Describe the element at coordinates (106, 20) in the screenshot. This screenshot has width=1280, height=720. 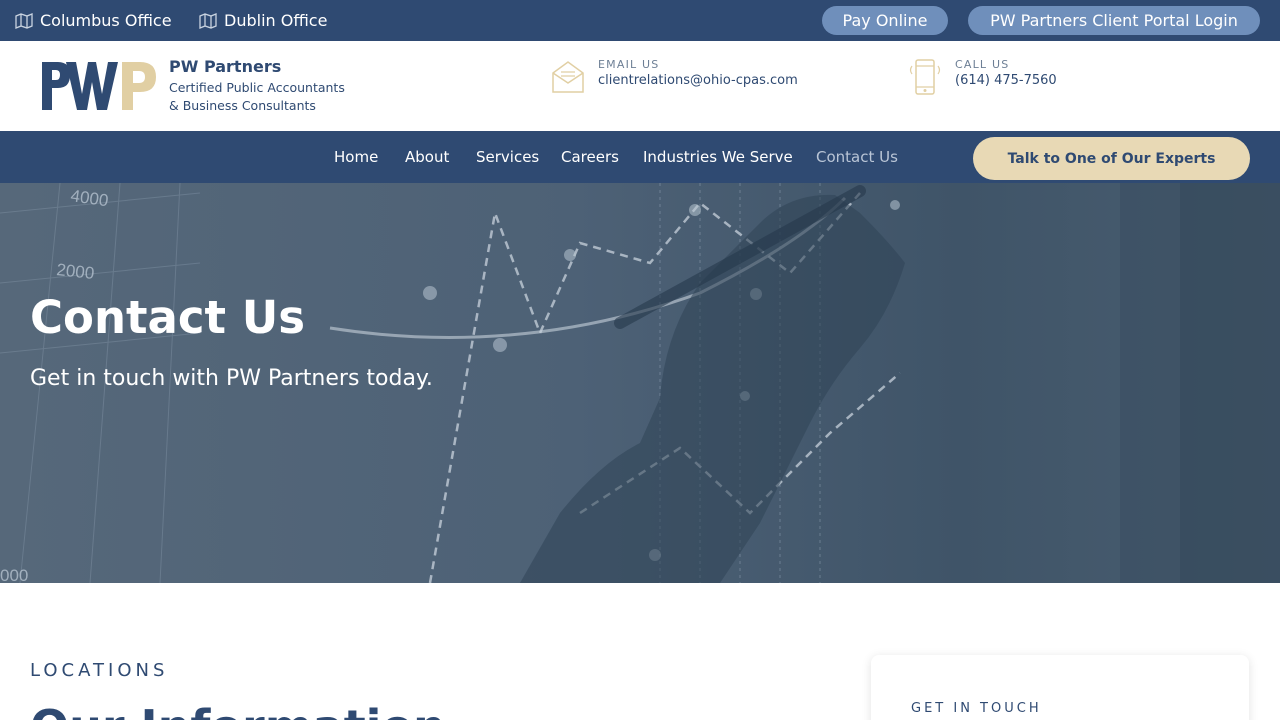
I see `columbus-office-label: Columbus Office` at that location.